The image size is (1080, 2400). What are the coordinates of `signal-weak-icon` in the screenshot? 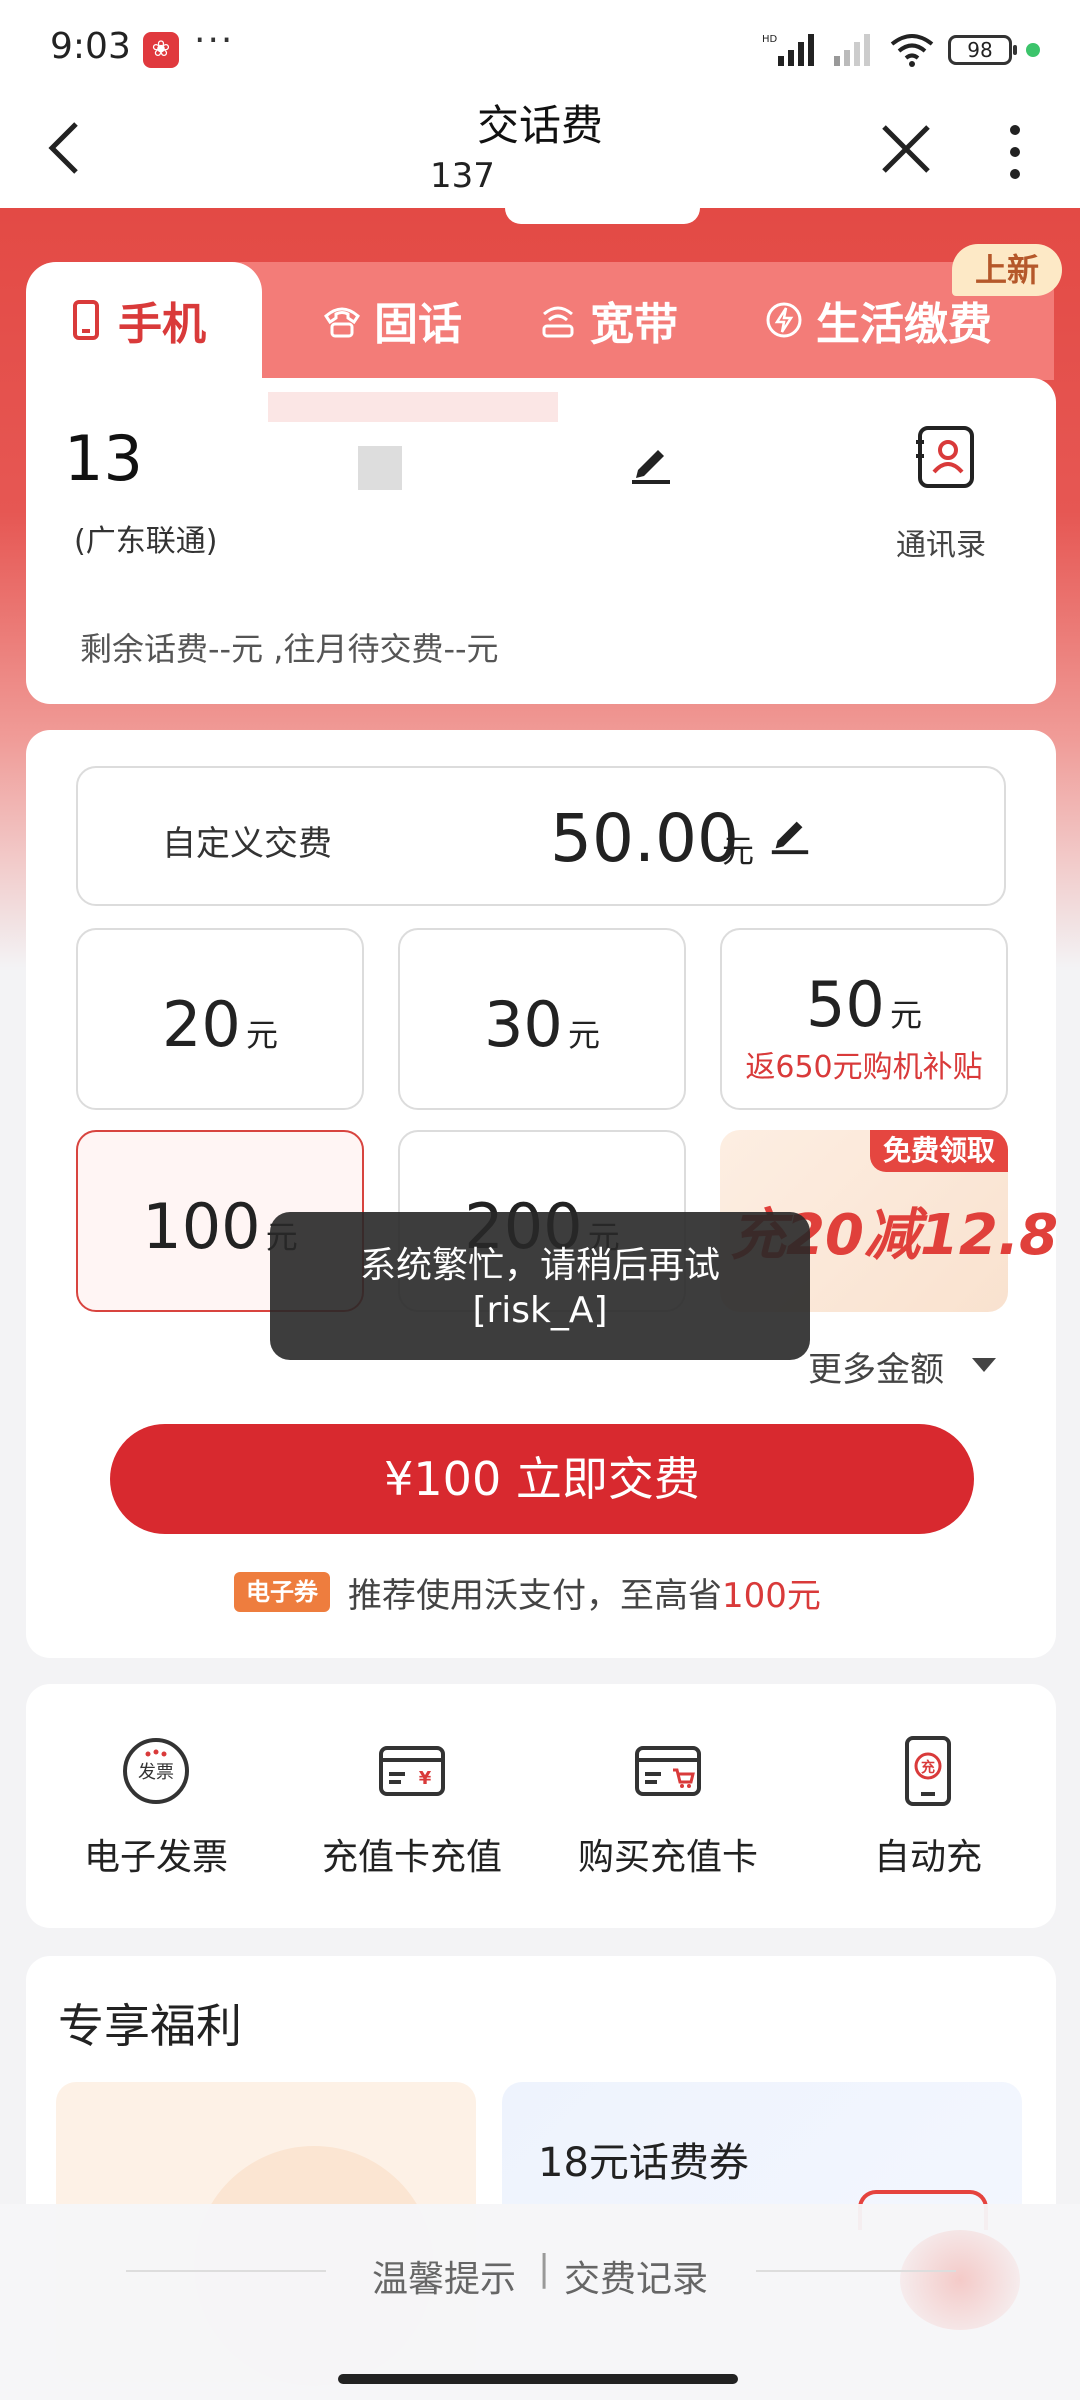 It's located at (852, 50).